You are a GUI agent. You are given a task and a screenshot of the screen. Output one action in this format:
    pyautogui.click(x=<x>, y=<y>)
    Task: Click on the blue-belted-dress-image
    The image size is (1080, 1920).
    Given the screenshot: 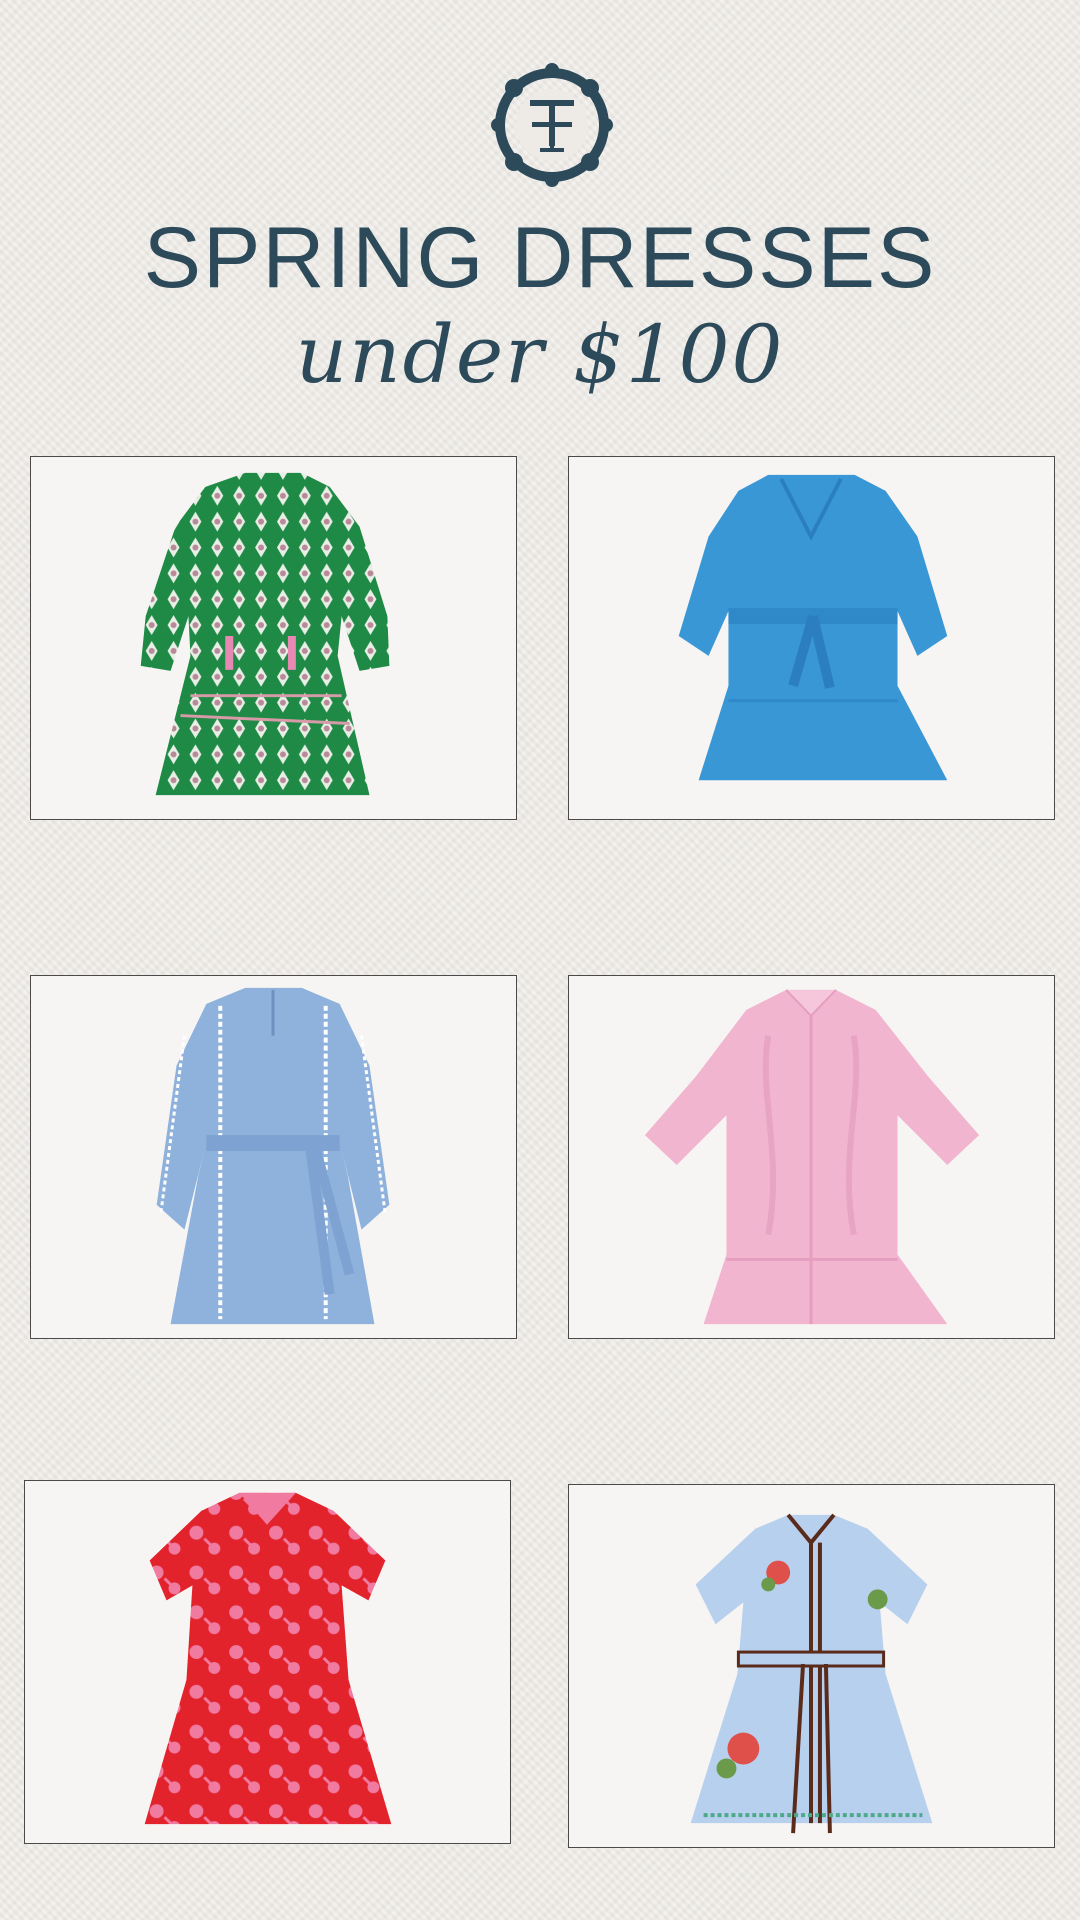 What is the action you would take?
    pyautogui.click(x=813, y=627)
    